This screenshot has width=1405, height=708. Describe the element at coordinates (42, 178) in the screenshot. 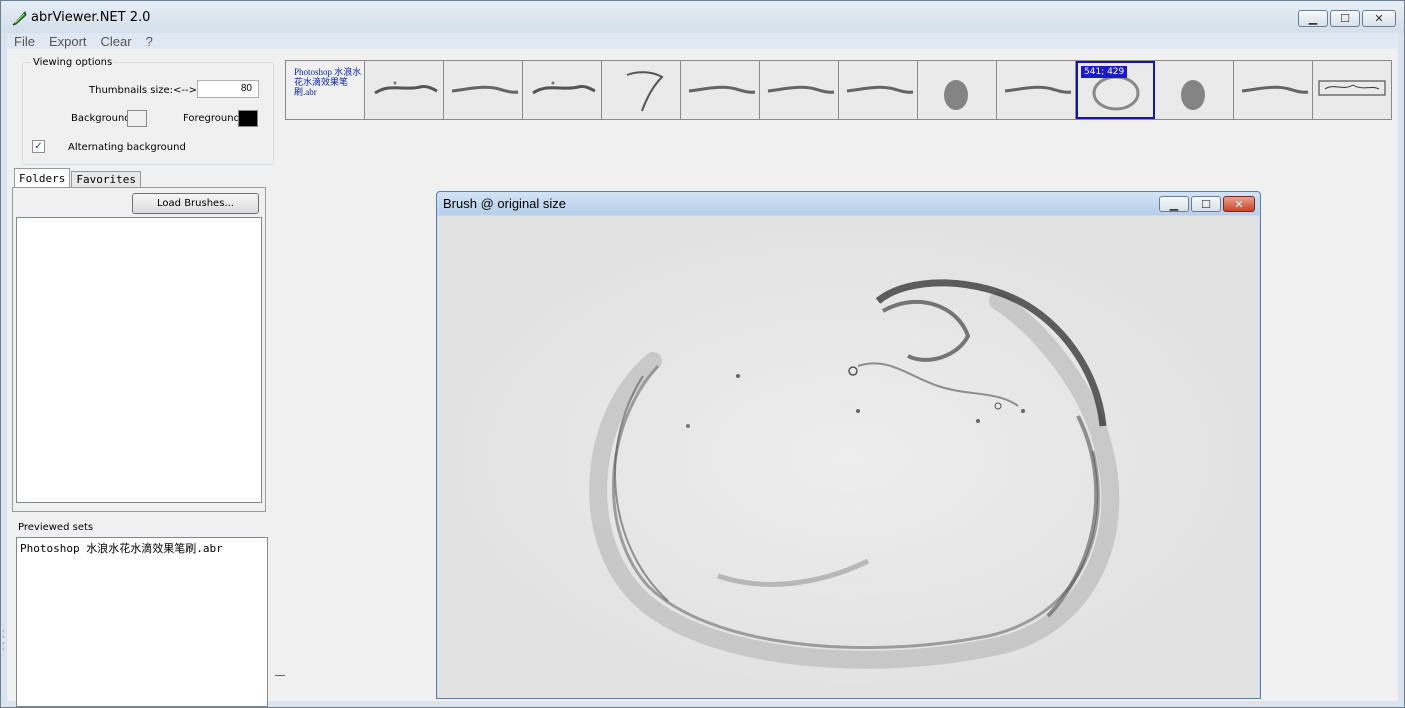

I see `tab-folders: Folders` at that location.